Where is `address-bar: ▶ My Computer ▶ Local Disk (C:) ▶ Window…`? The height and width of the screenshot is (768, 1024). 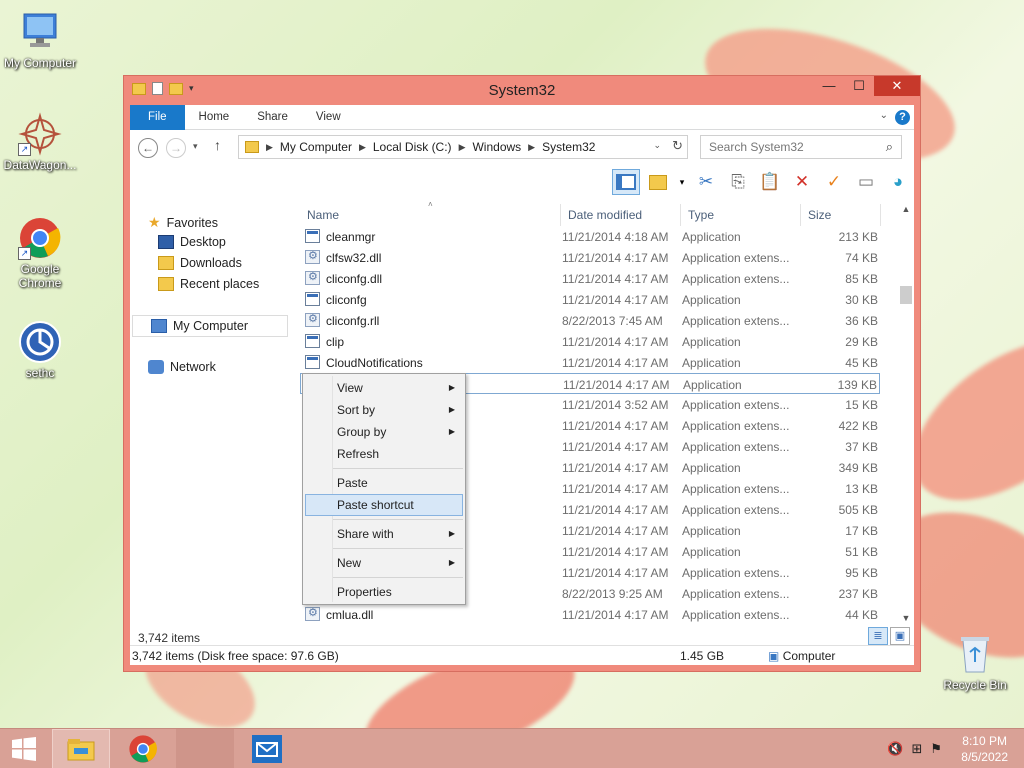
address-bar: ▶ My Computer ▶ Local Disk (C:) ▶ Window… is located at coordinates (463, 147).